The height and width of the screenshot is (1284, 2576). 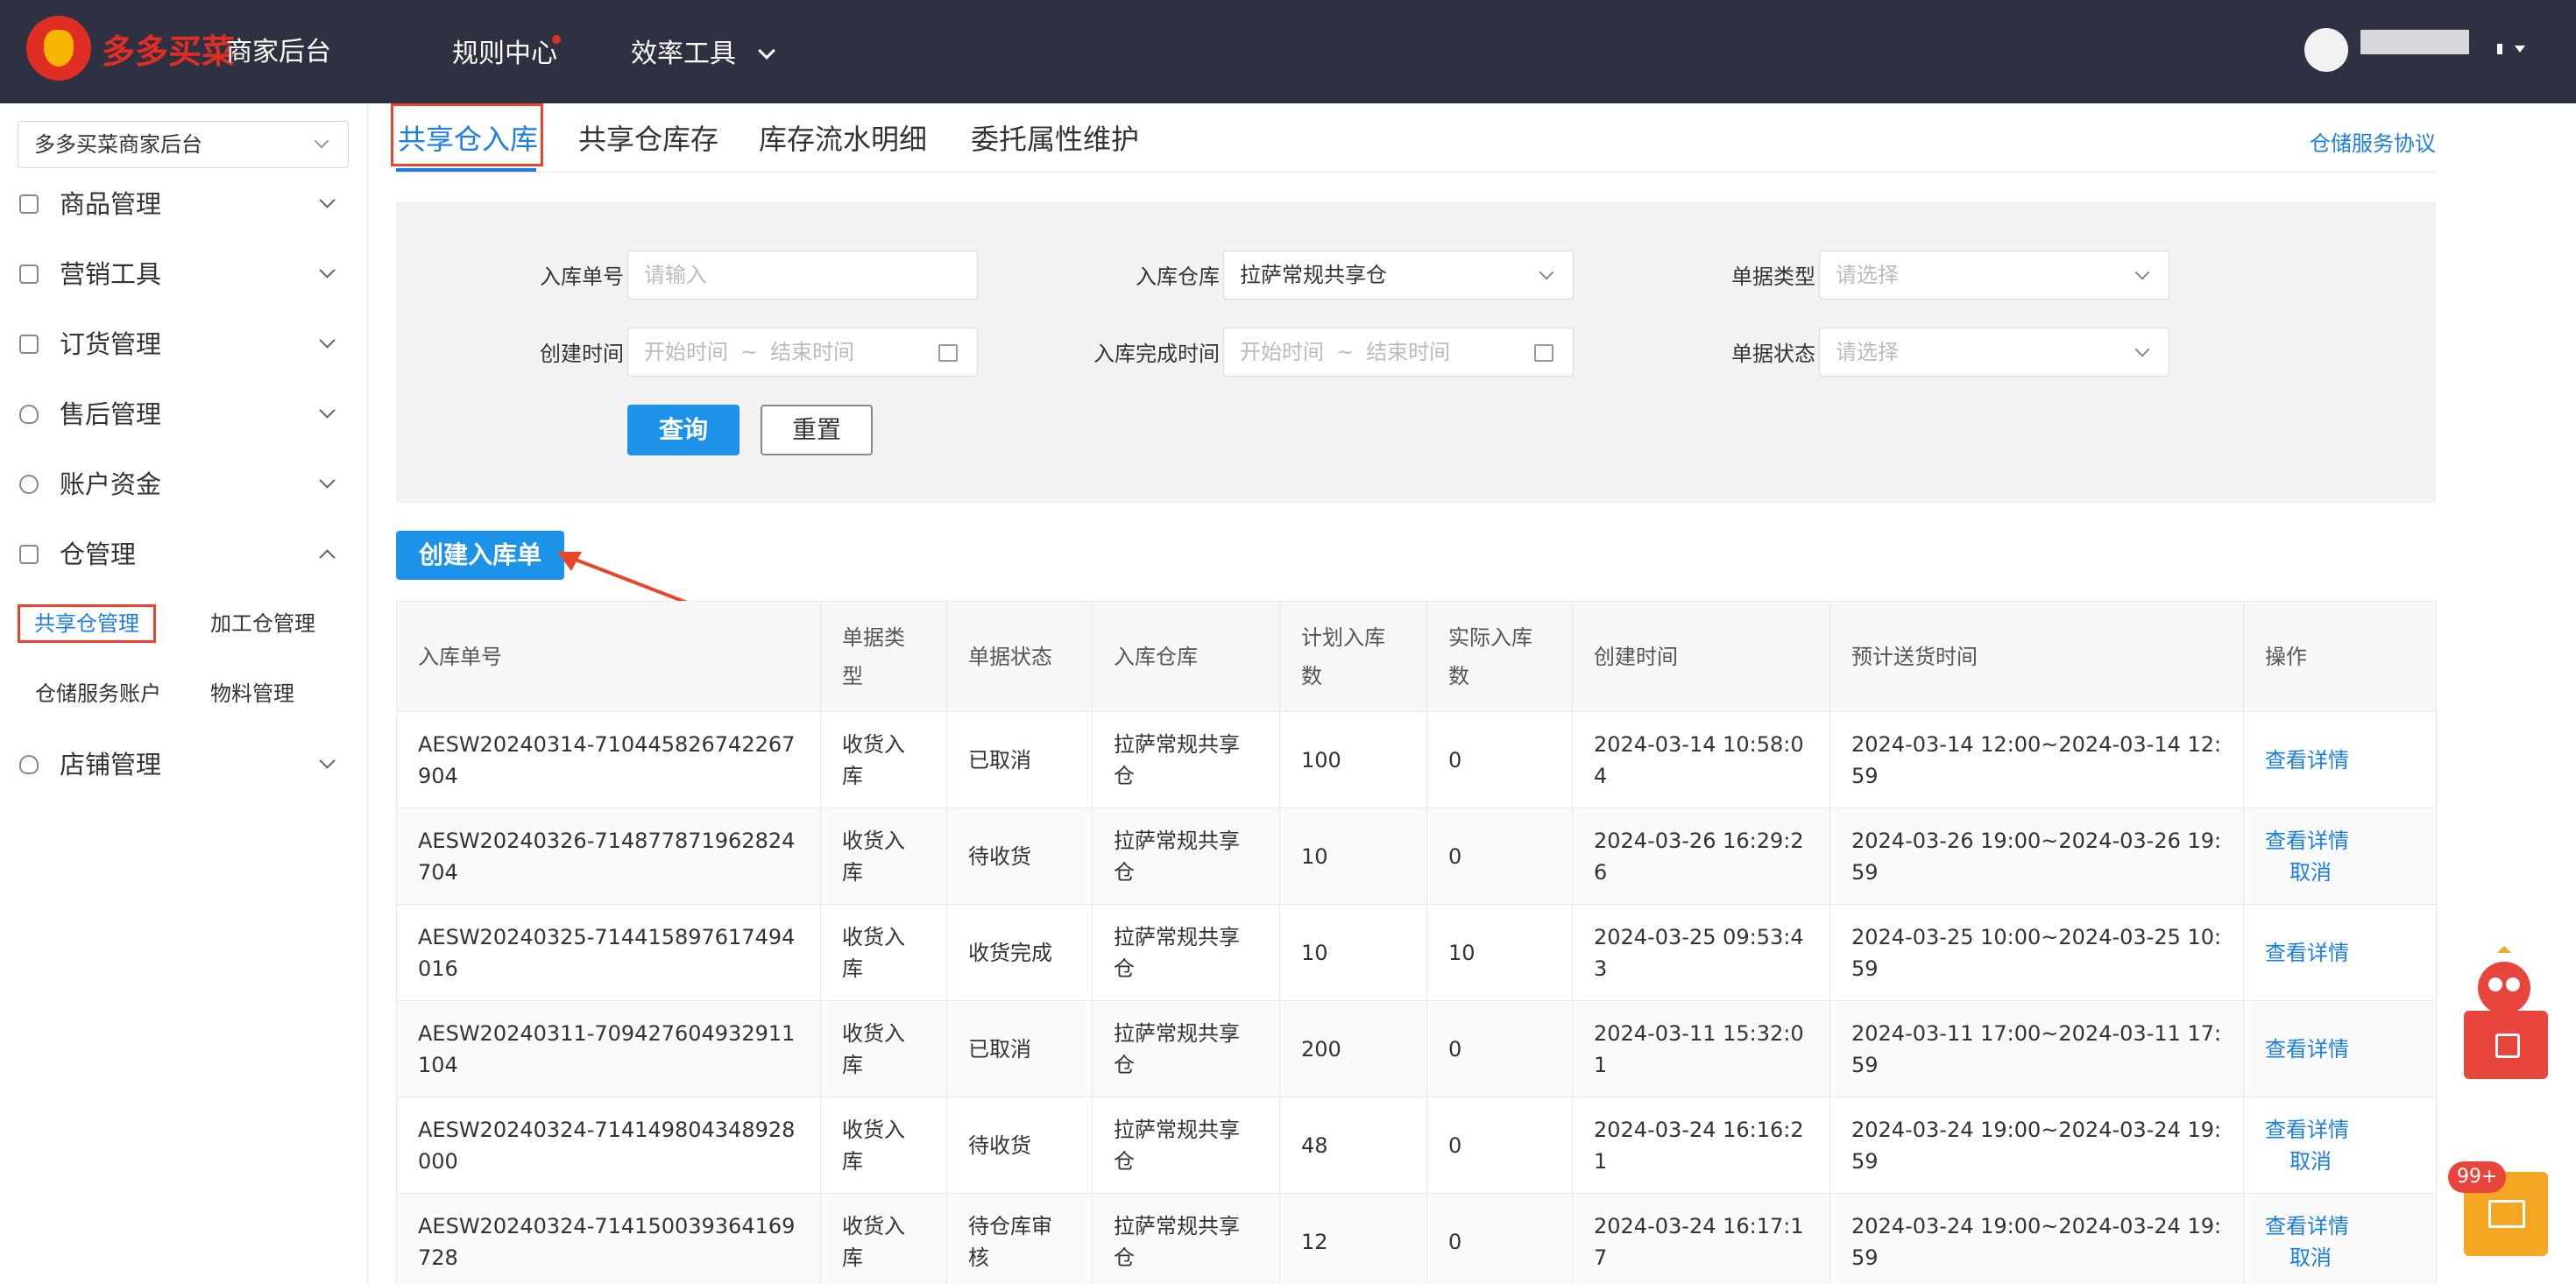 I want to click on sidebar-item-store: 店铺管理, so click(x=184, y=765).